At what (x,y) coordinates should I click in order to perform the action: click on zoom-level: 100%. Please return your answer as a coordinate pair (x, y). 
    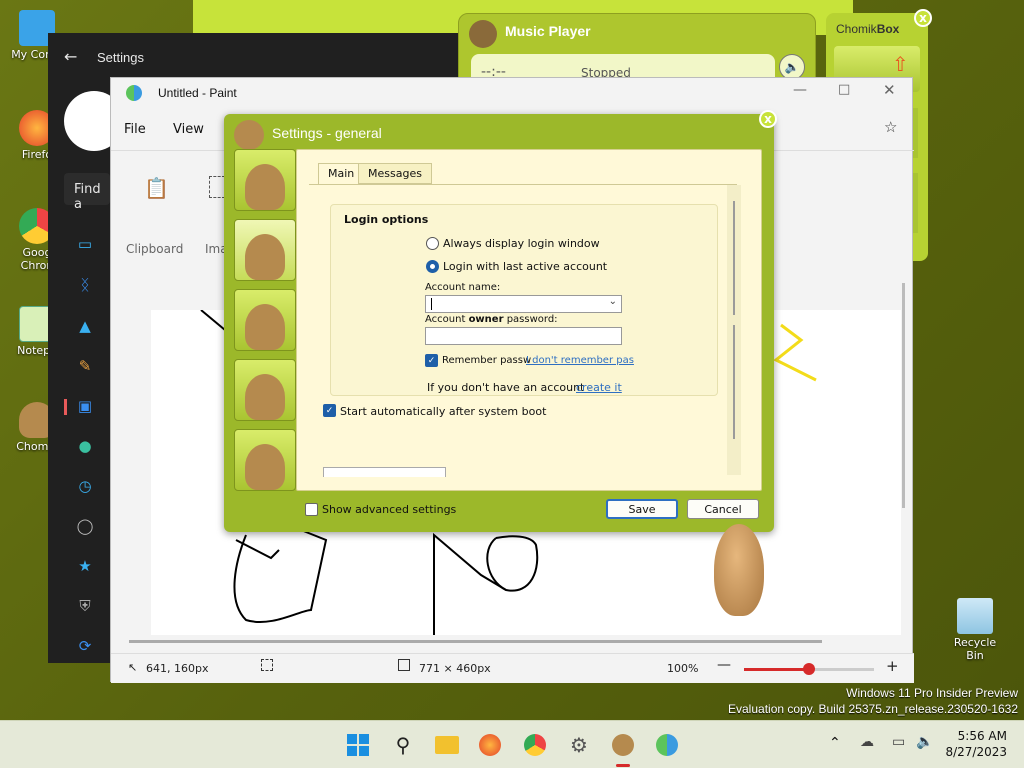
    Looking at the image, I should click on (683, 668).